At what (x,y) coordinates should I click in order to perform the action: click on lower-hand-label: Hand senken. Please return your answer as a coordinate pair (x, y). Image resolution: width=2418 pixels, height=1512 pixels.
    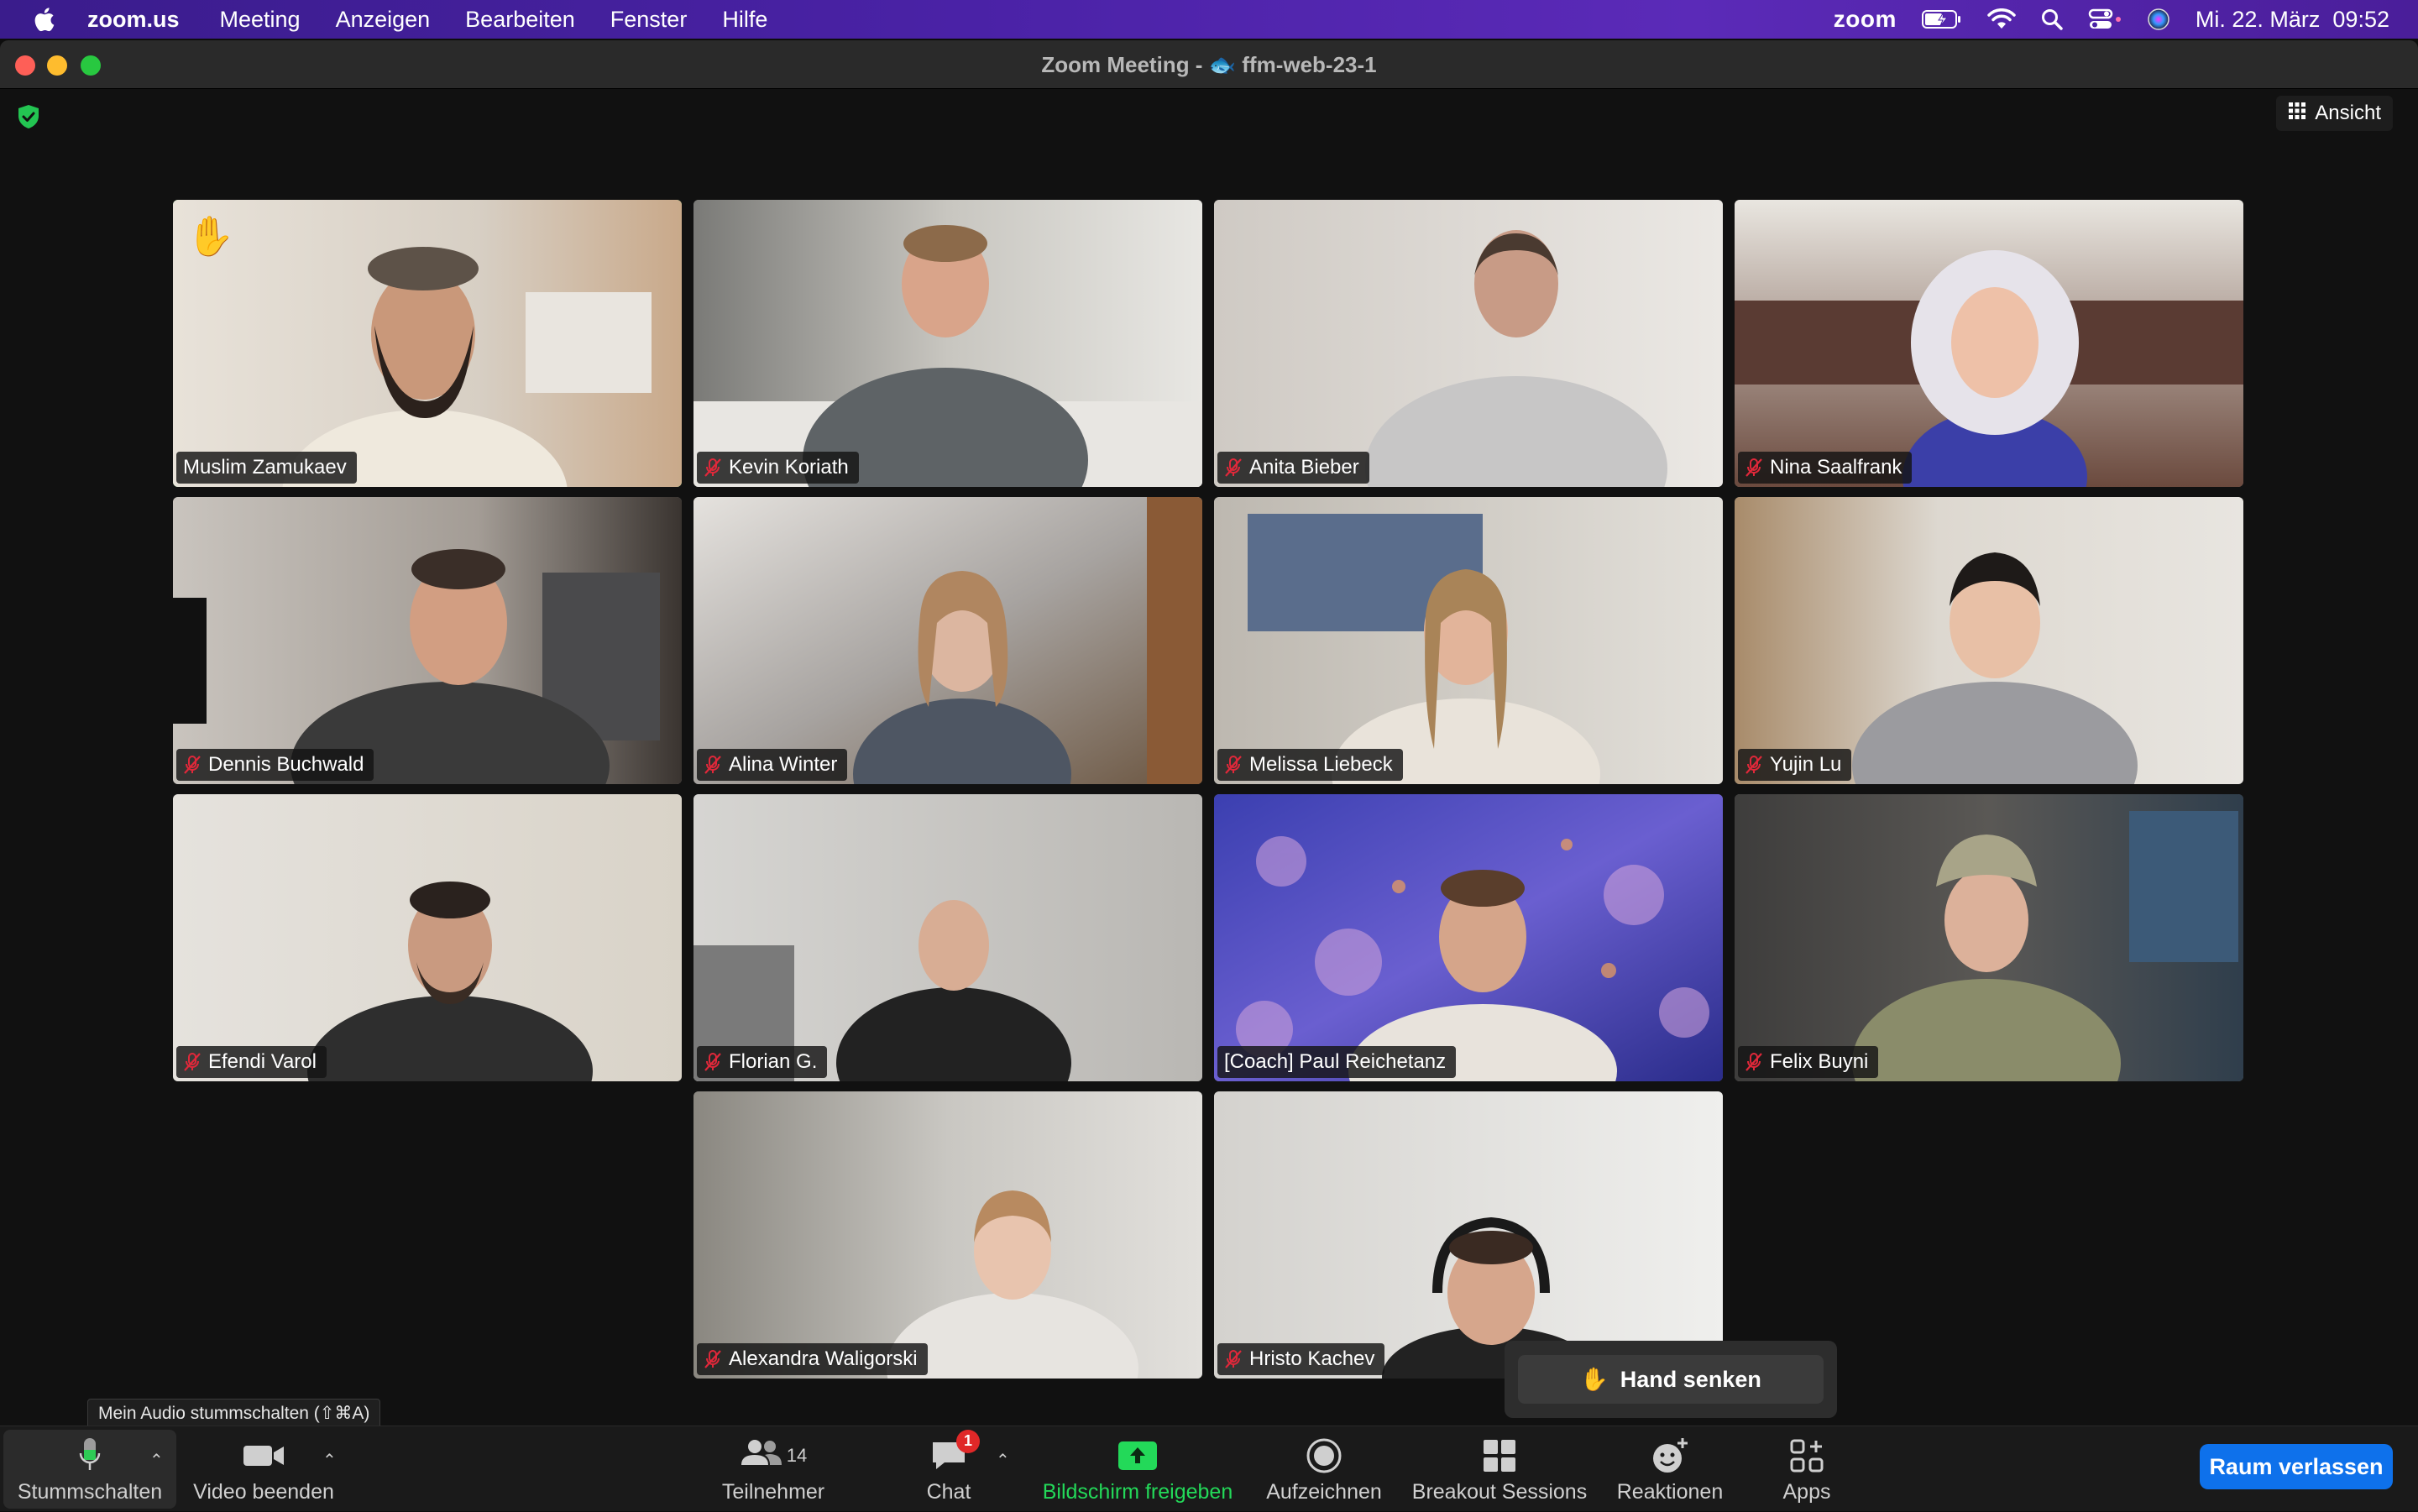
    Looking at the image, I should click on (1690, 1379).